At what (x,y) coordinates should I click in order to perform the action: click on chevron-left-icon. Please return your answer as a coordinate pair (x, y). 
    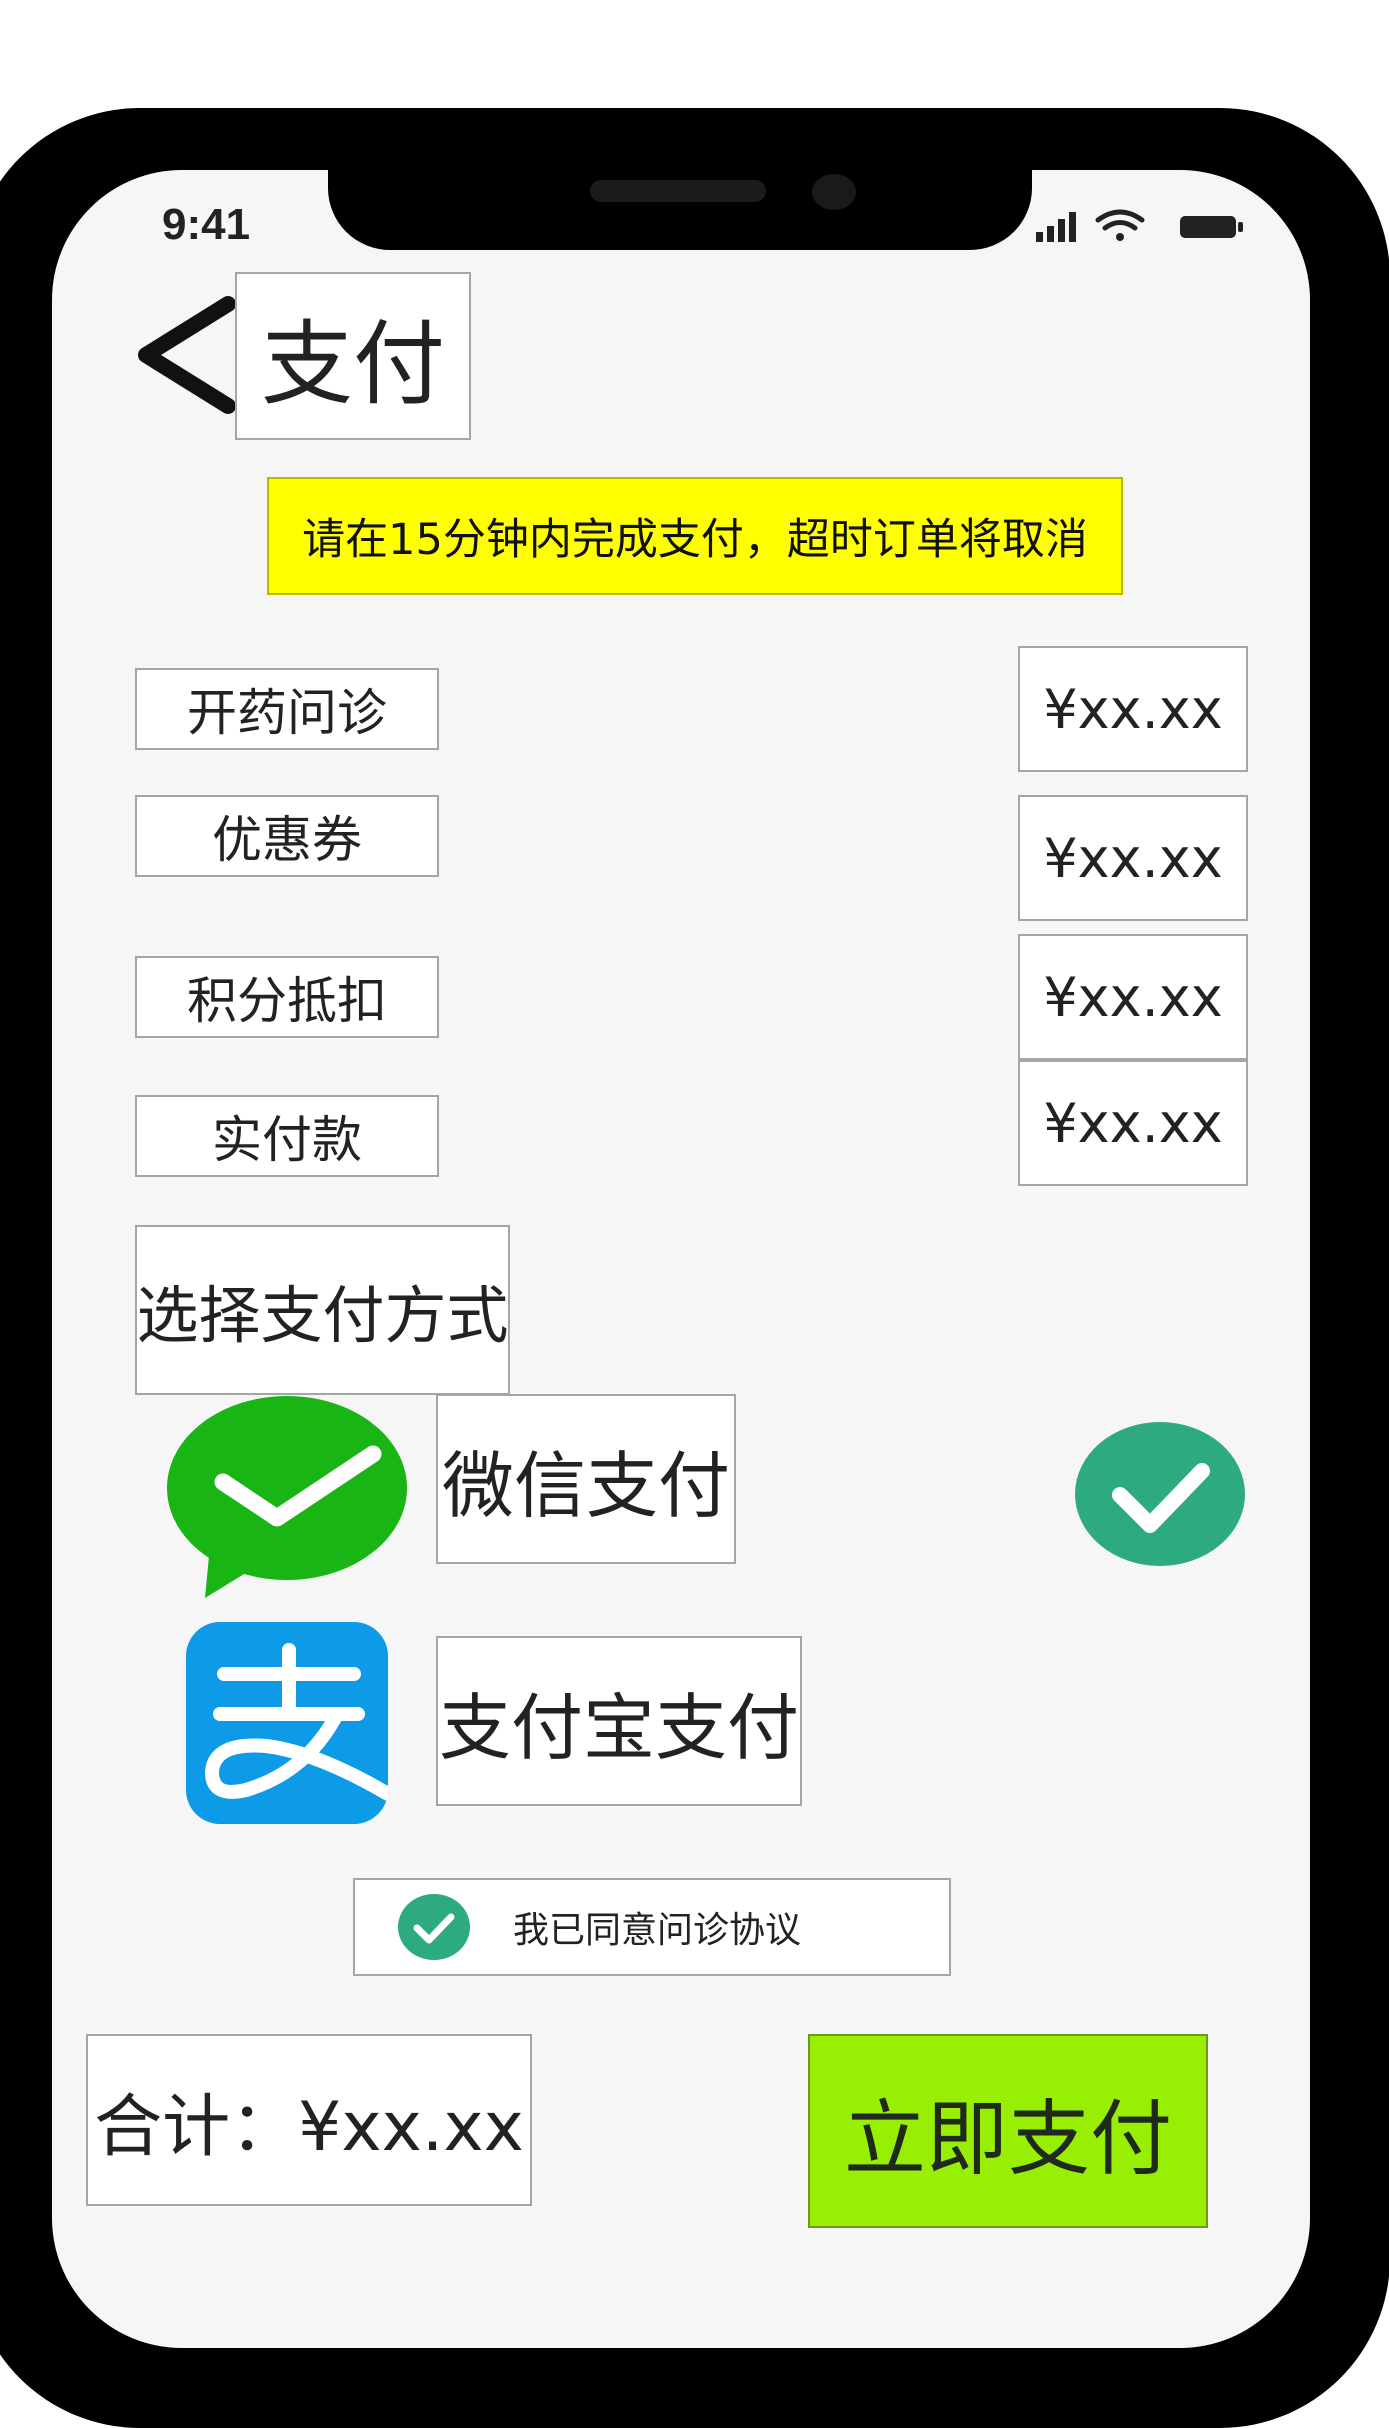
    Looking at the image, I should click on (185, 355).